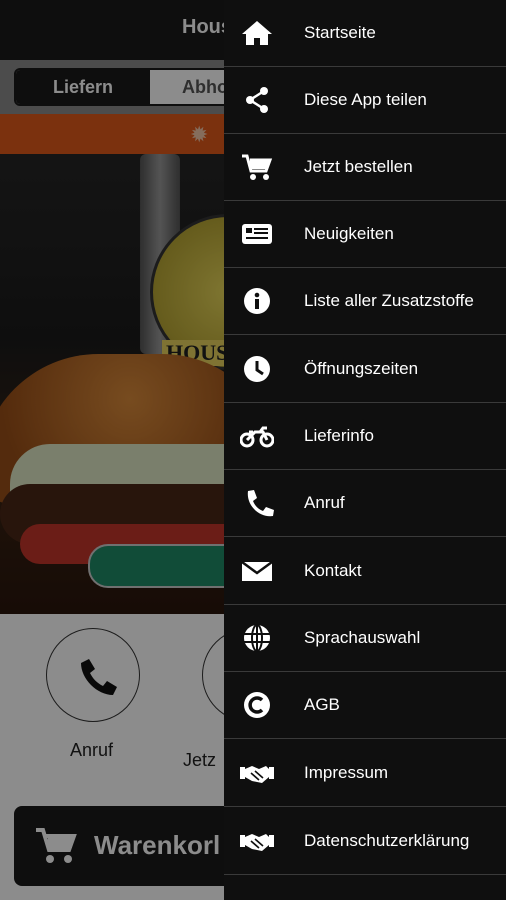 This screenshot has height=900, width=506. What do you see at coordinates (324, 502) in the screenshot?
I see `drawer-item-label: Anruf` at bounding box center [324, 502].